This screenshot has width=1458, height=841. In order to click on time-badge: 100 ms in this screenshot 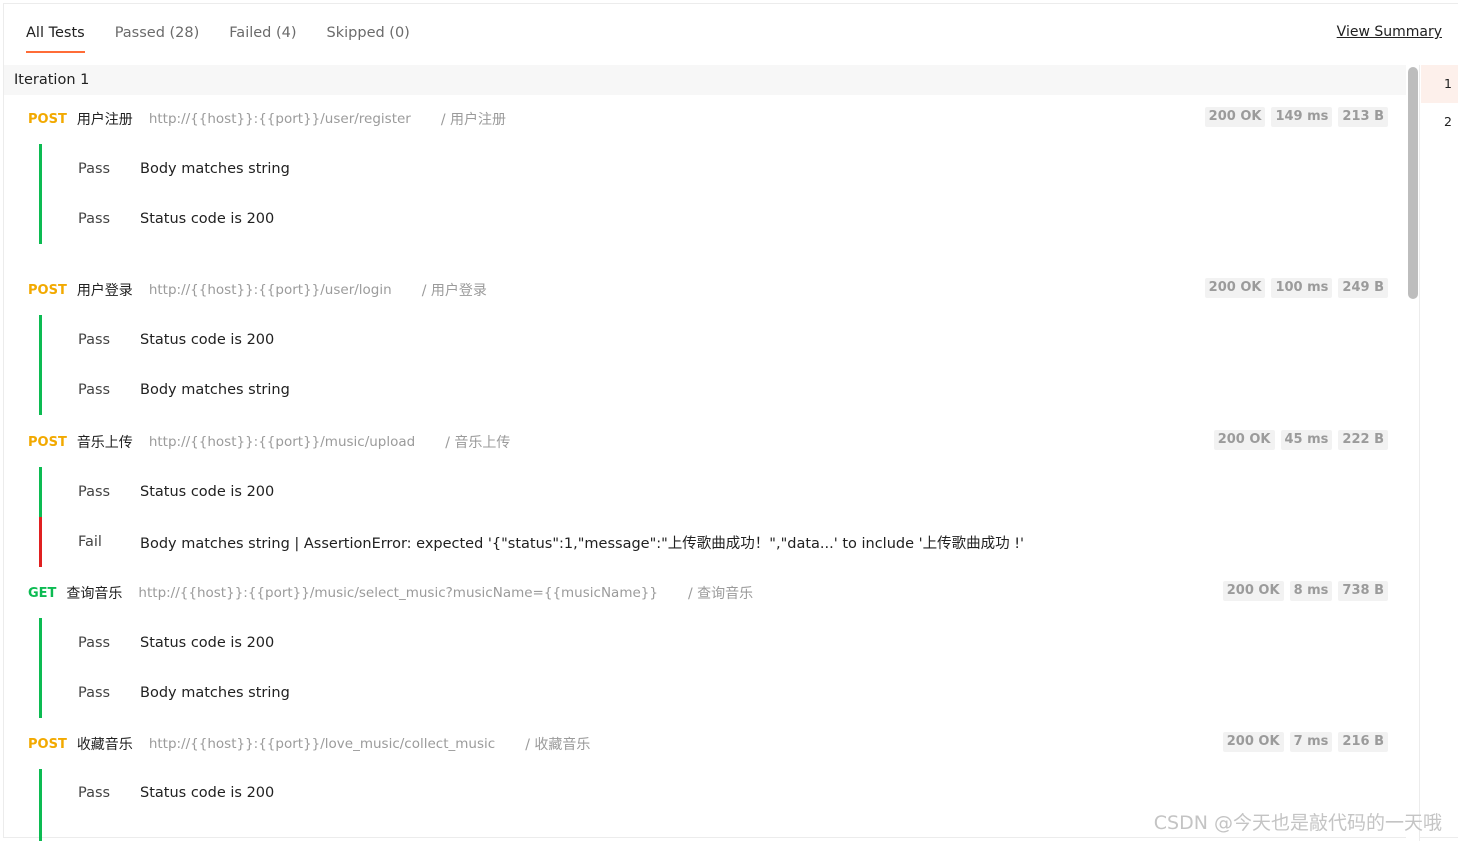, I will do `click(1302, 288)`.